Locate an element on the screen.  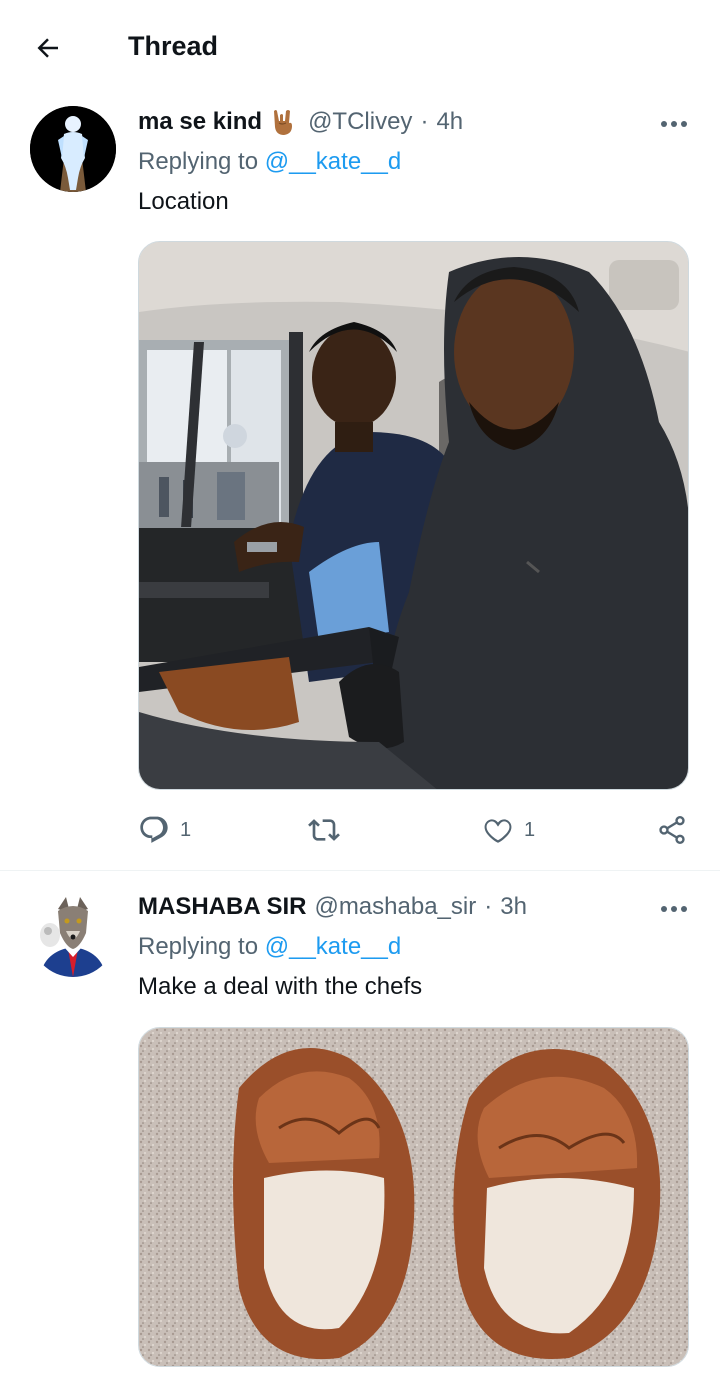
retweet-button is located at coordinates (324, 830).